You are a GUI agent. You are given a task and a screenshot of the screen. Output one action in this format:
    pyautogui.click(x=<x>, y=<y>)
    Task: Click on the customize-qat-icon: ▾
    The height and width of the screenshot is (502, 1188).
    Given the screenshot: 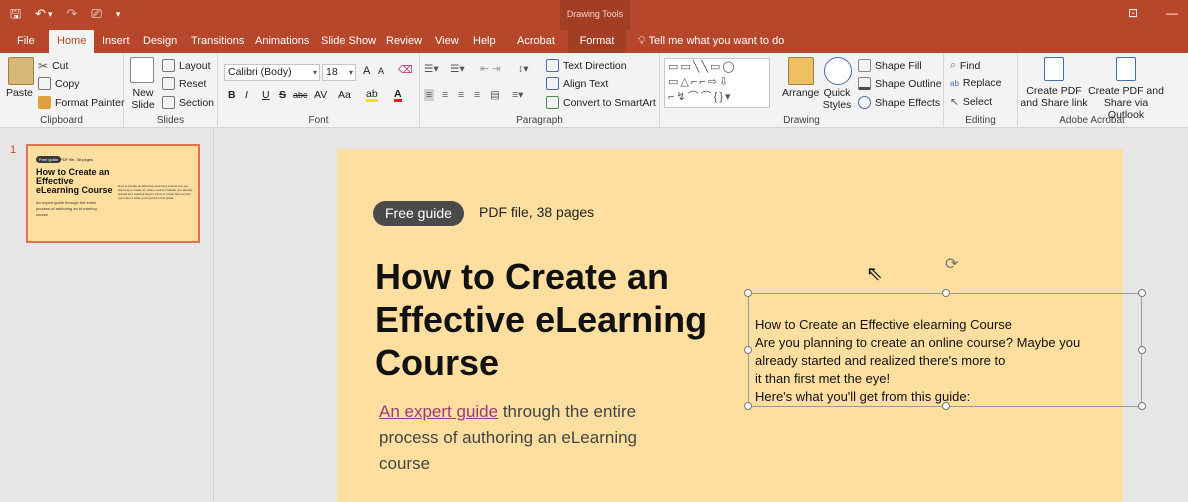 What is the action you would take?
    pyautogui.click(x=118, y=14)
    